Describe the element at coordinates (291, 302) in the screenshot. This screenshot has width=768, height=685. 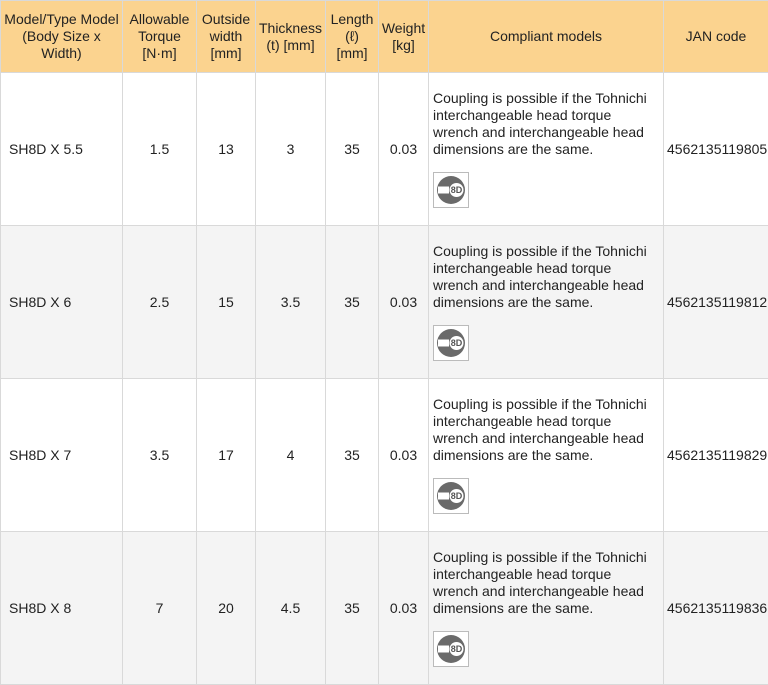
I see `cell-thickness: 3.5` at that location.